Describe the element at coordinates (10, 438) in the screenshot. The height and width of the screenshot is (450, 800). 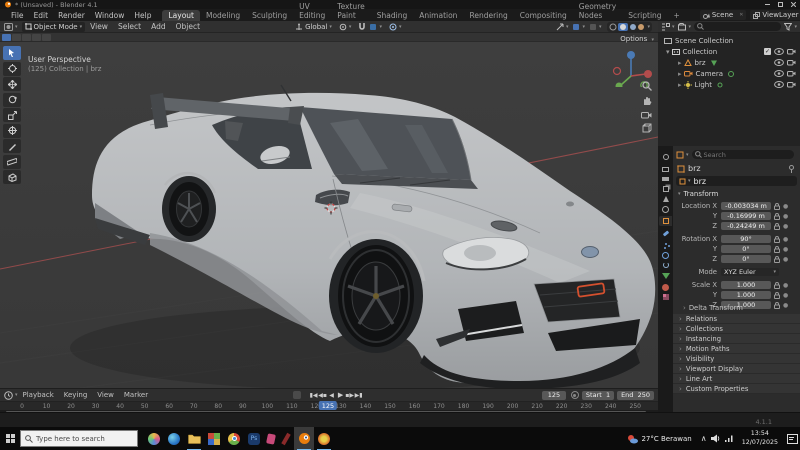
I see `start-button` at that location.